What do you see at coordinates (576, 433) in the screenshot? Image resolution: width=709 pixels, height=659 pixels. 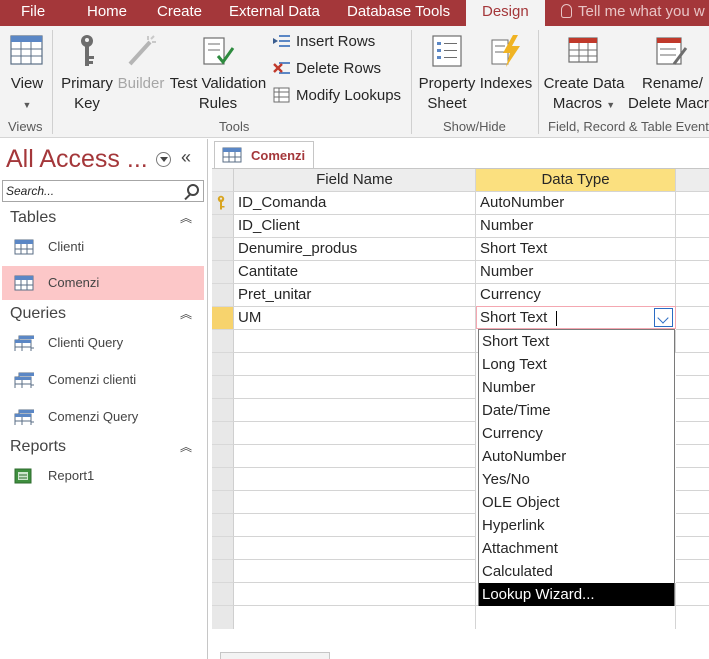 I see `option-currency: Currency` at bounding box center [576, 433].